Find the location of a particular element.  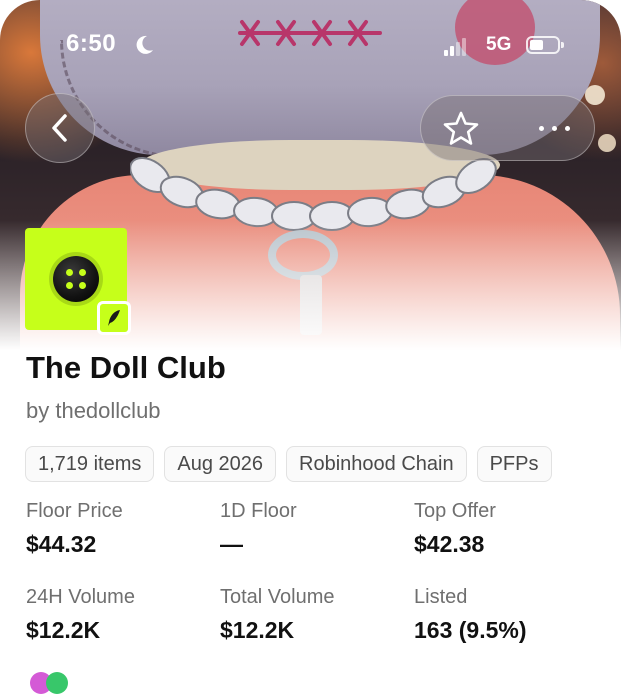

star-icon is located at coordinates (461, 128).